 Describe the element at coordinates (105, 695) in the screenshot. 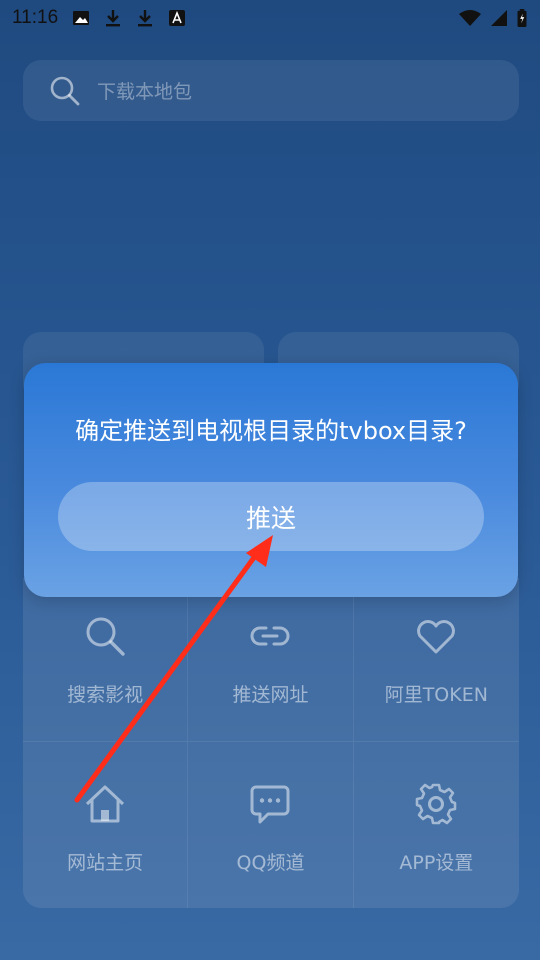

I see `grid-item-label: 搜索影视` at that location.